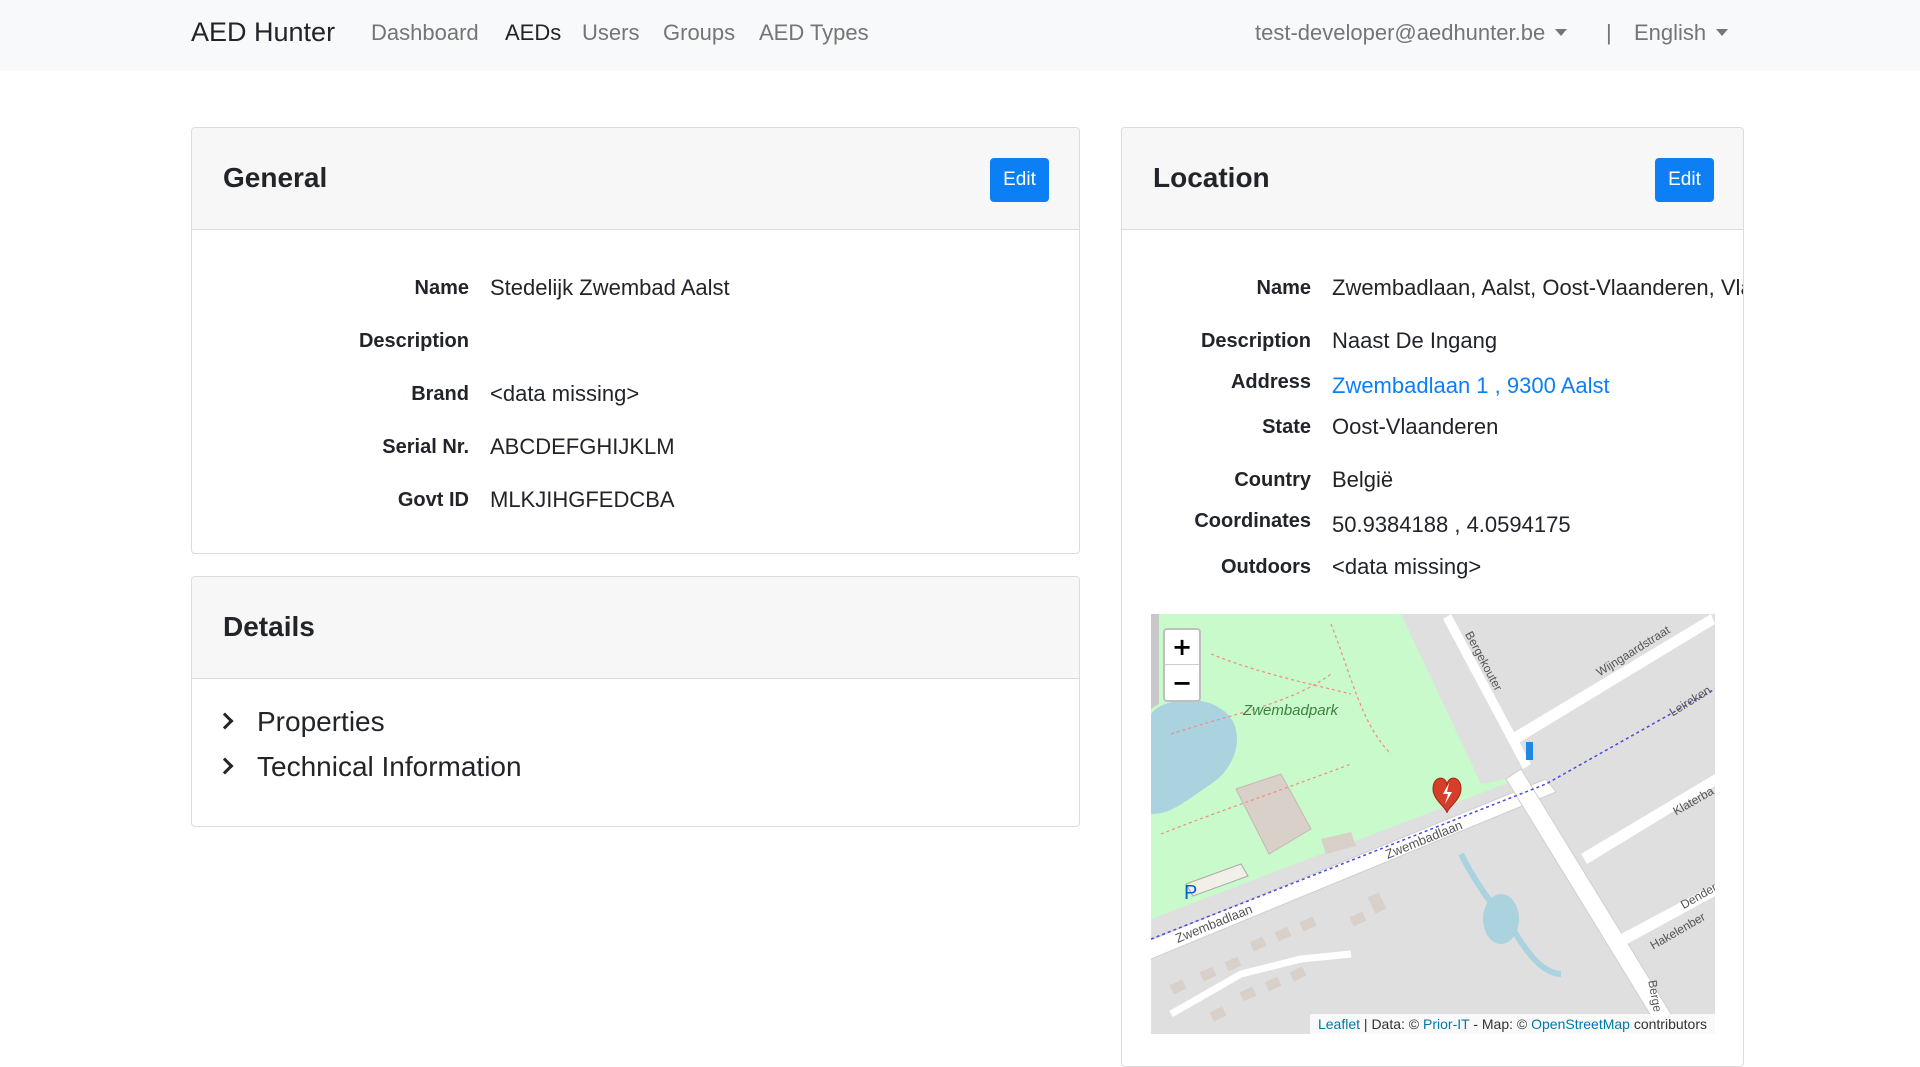 The image size is (1920, 1067). I want to click on field-row-name: Name Stedelijk Zwembad Aalst, so click(635, 291).